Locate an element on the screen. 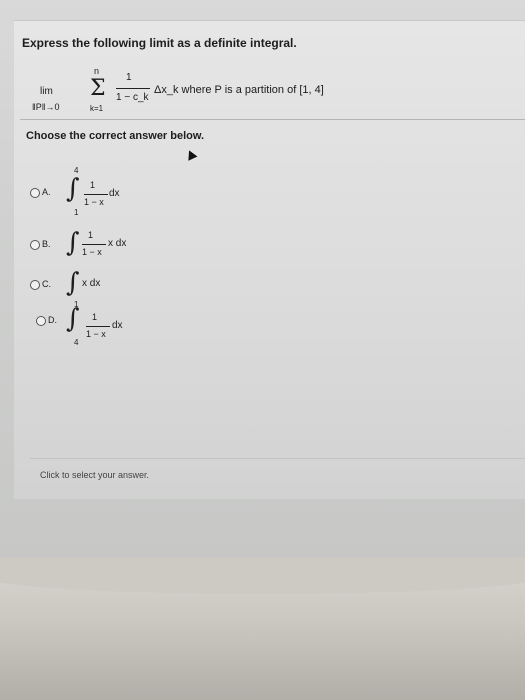 The width and height of the screenshot is (525, 700). bezel-edge is located at coordinates (262, 576).